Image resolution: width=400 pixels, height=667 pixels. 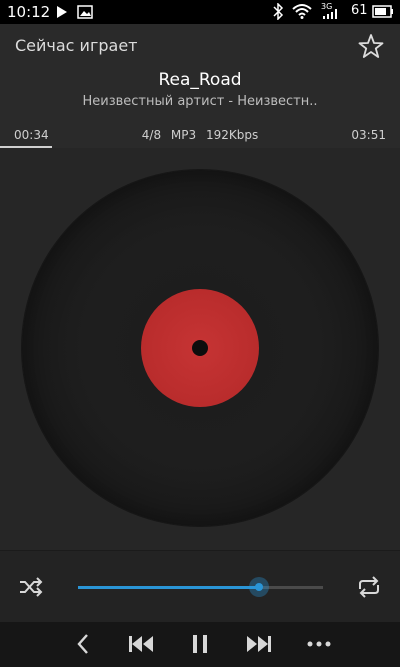 I want to click on track-details: 4/8 MP3 192Kbps, so click(x=200, y=135).